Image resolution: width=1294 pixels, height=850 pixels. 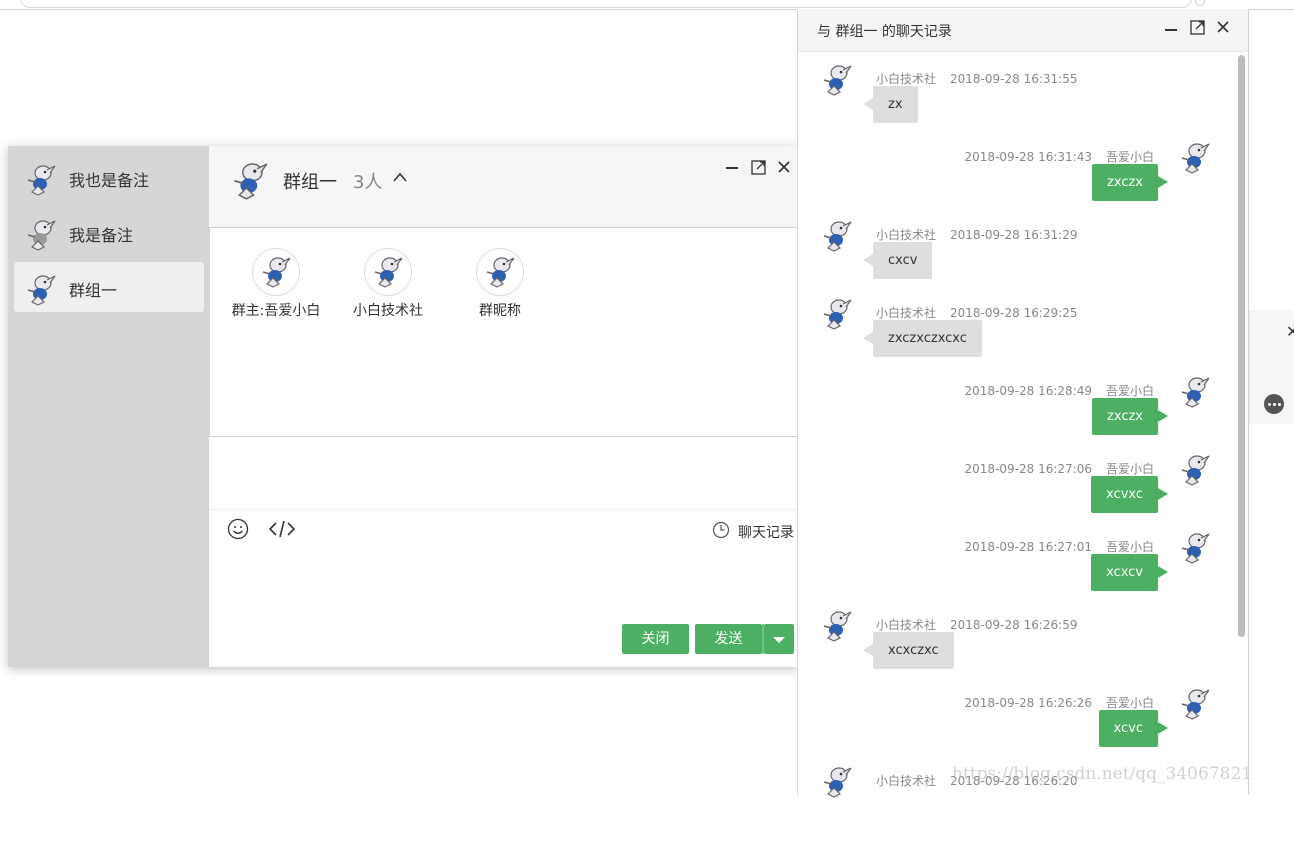 I want to click on watermark: https://blog.csdn.net/qq_34067821, so click(x=1102, y=774).